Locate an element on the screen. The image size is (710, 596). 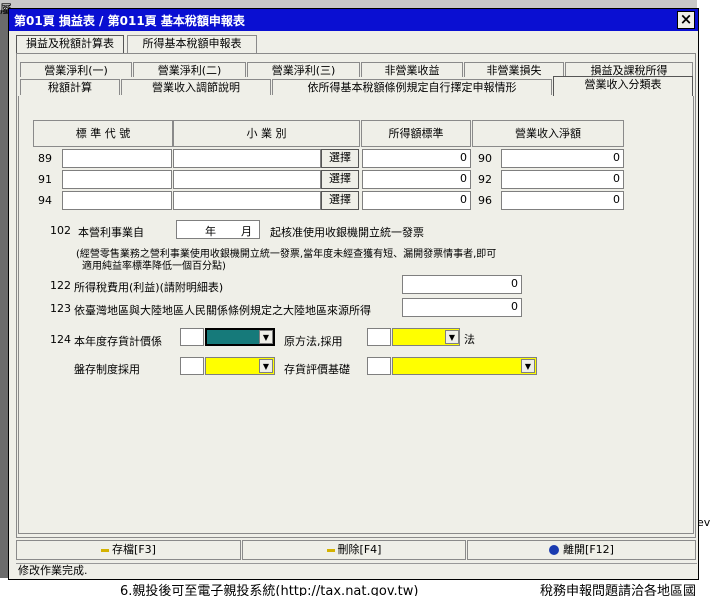
header-industry: 小 業 別 is located at coordinates (266, 133).